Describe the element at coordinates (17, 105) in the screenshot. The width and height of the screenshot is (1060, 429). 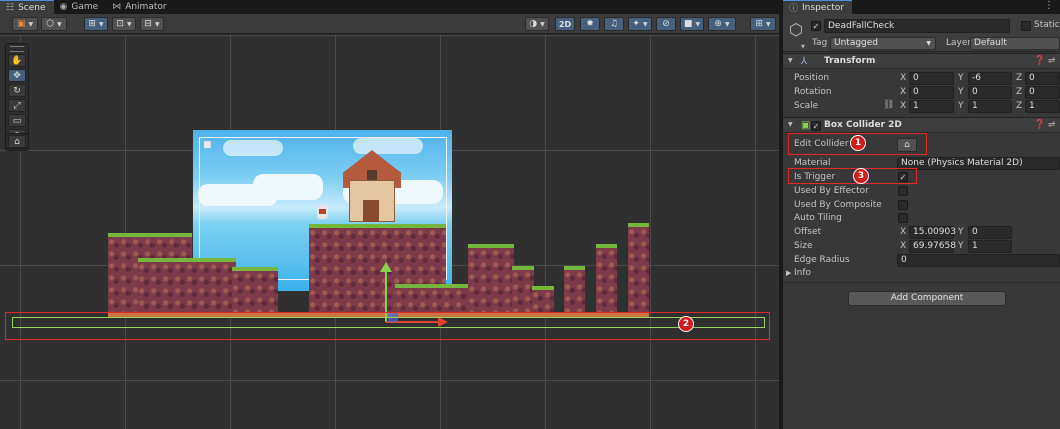
I see `scale-tool: ⤢` at that location.